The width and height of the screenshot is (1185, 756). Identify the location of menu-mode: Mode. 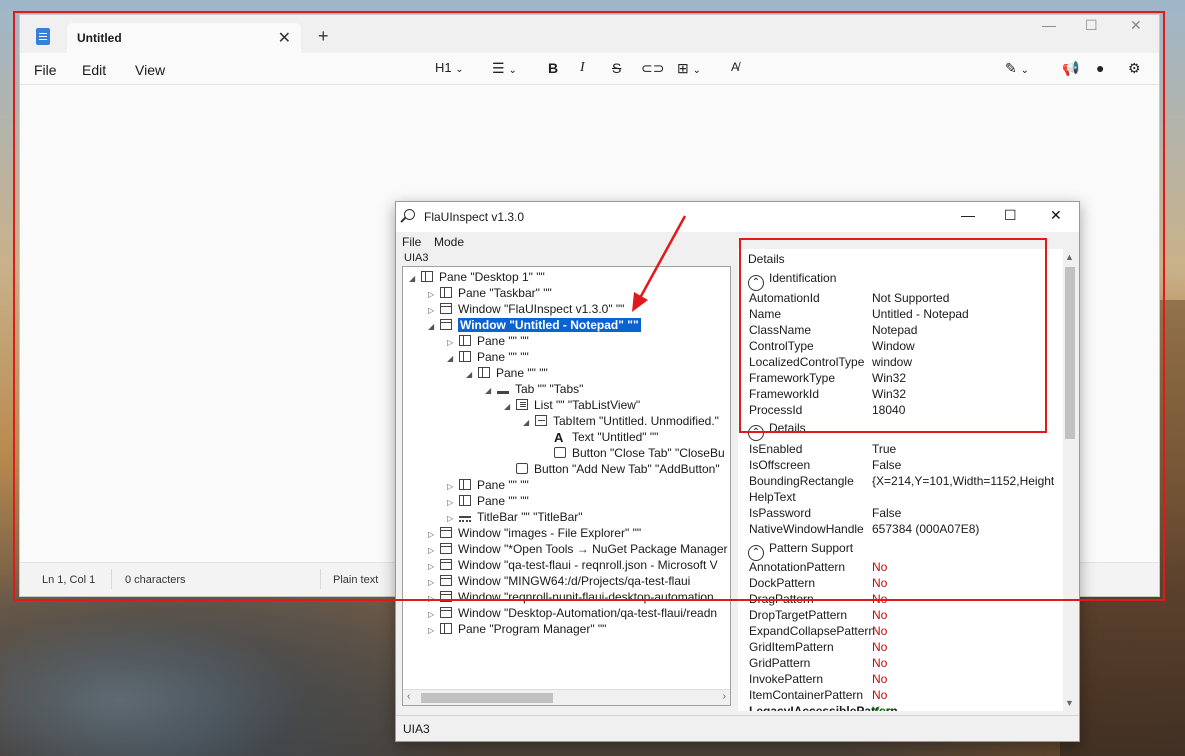
(449, 242).